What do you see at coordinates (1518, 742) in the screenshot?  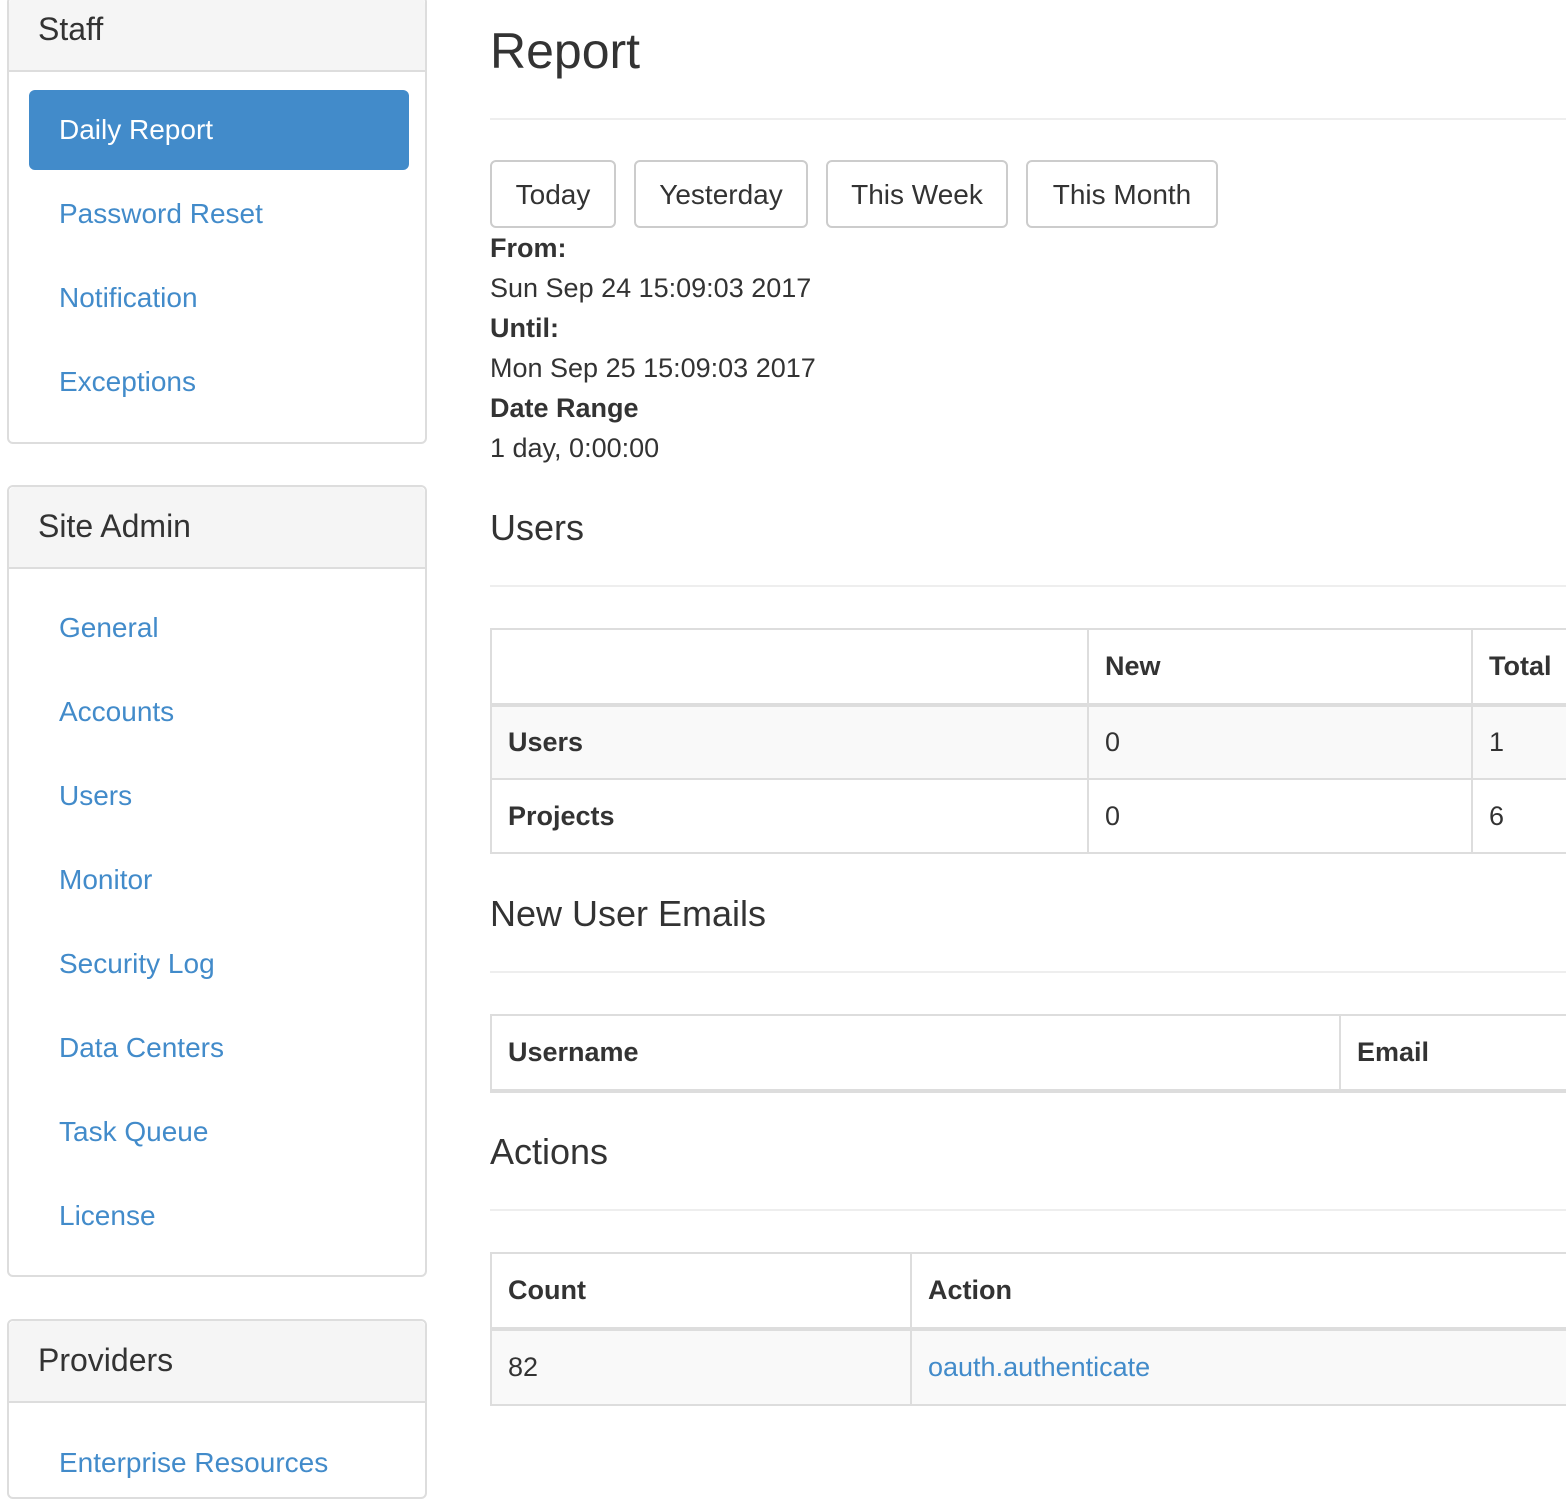 I see `row-total-value: 1` at bounding box center [1518, 742].